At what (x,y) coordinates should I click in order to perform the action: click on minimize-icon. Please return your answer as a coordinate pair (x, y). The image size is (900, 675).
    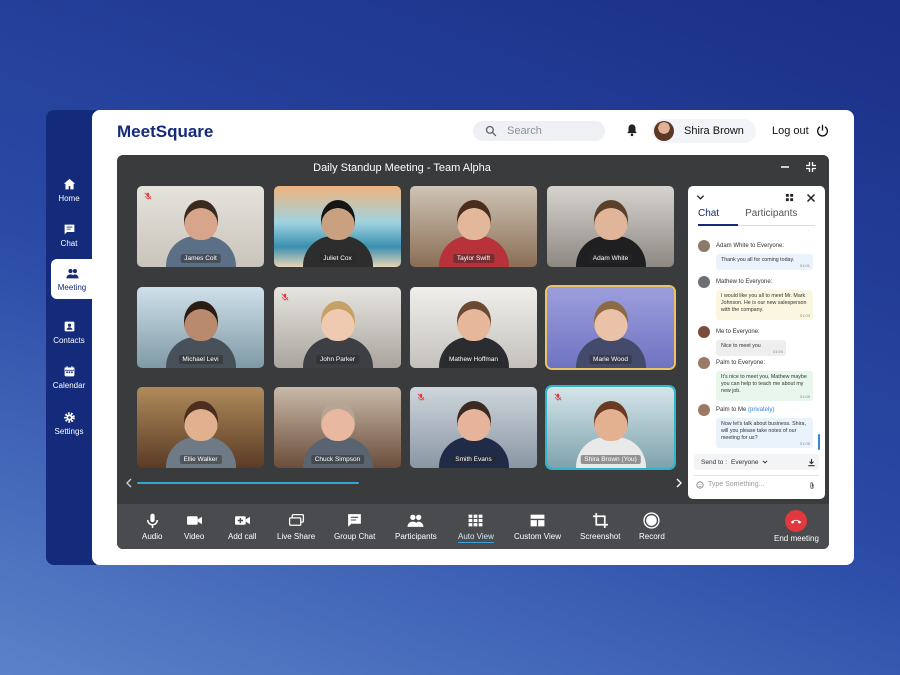
    Looking at the image, I should click on (785, 167).